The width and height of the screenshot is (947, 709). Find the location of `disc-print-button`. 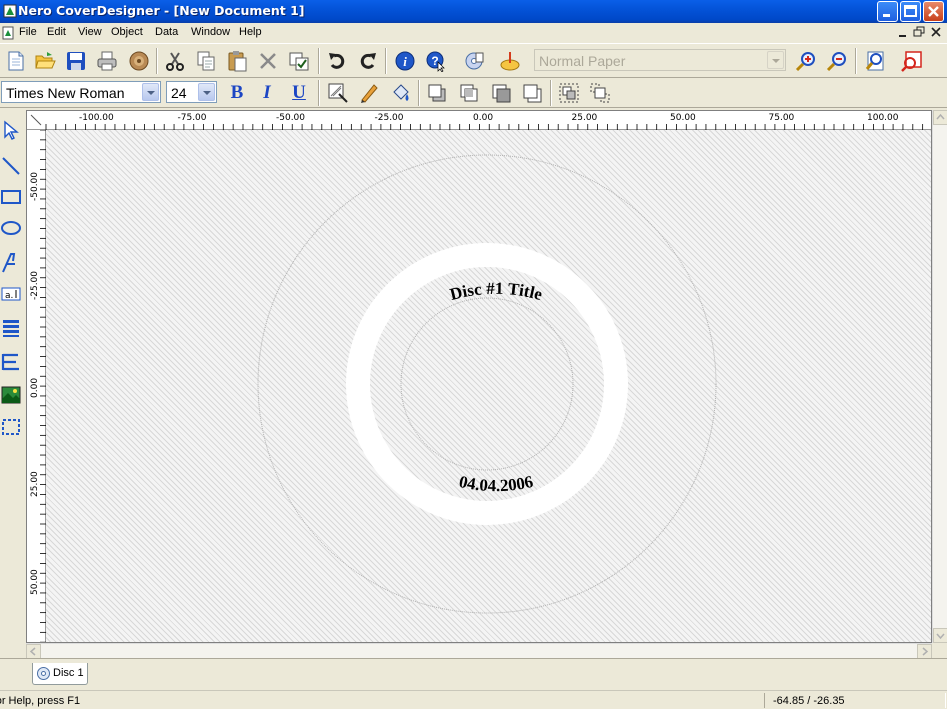

disc-print-button is located at coordinates (474, 61).